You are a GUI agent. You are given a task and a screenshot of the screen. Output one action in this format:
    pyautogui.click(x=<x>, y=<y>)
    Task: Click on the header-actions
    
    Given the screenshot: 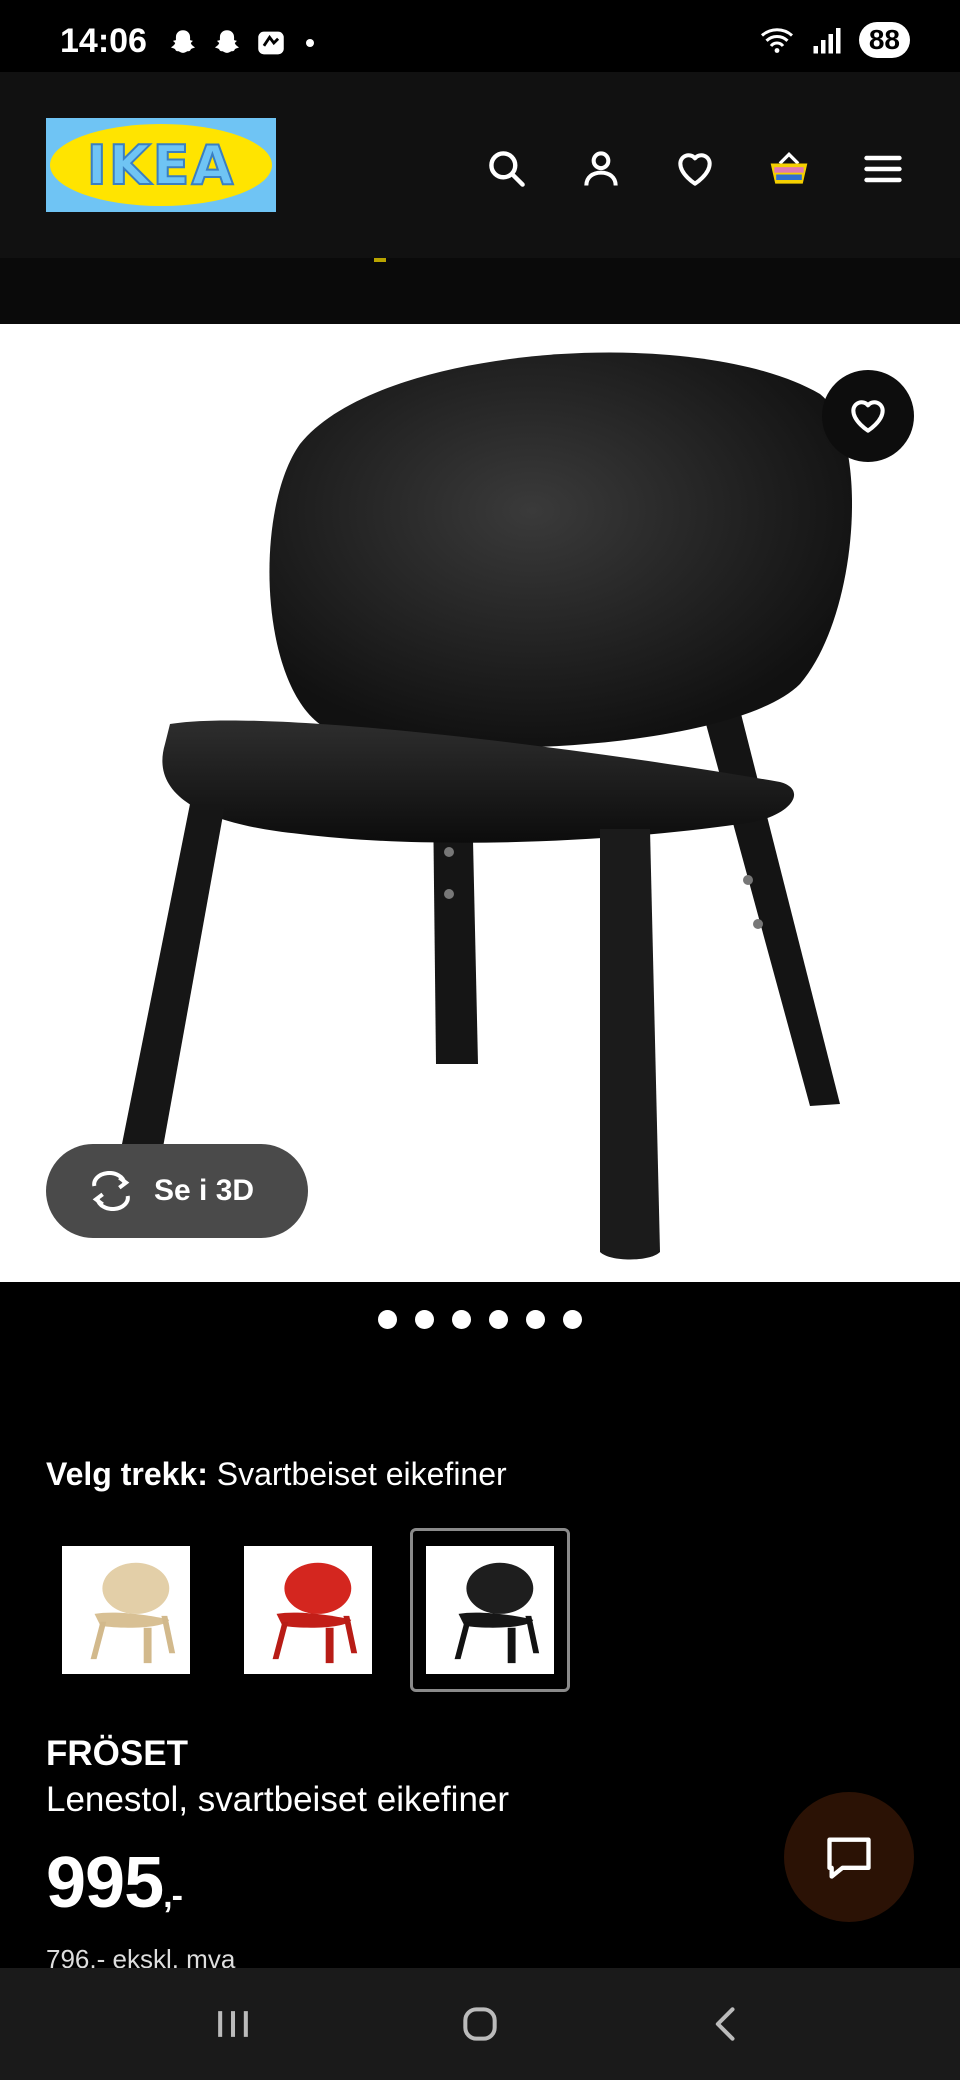 What is the action you would take?
    pyautogui.click(x=695, y=169)
    